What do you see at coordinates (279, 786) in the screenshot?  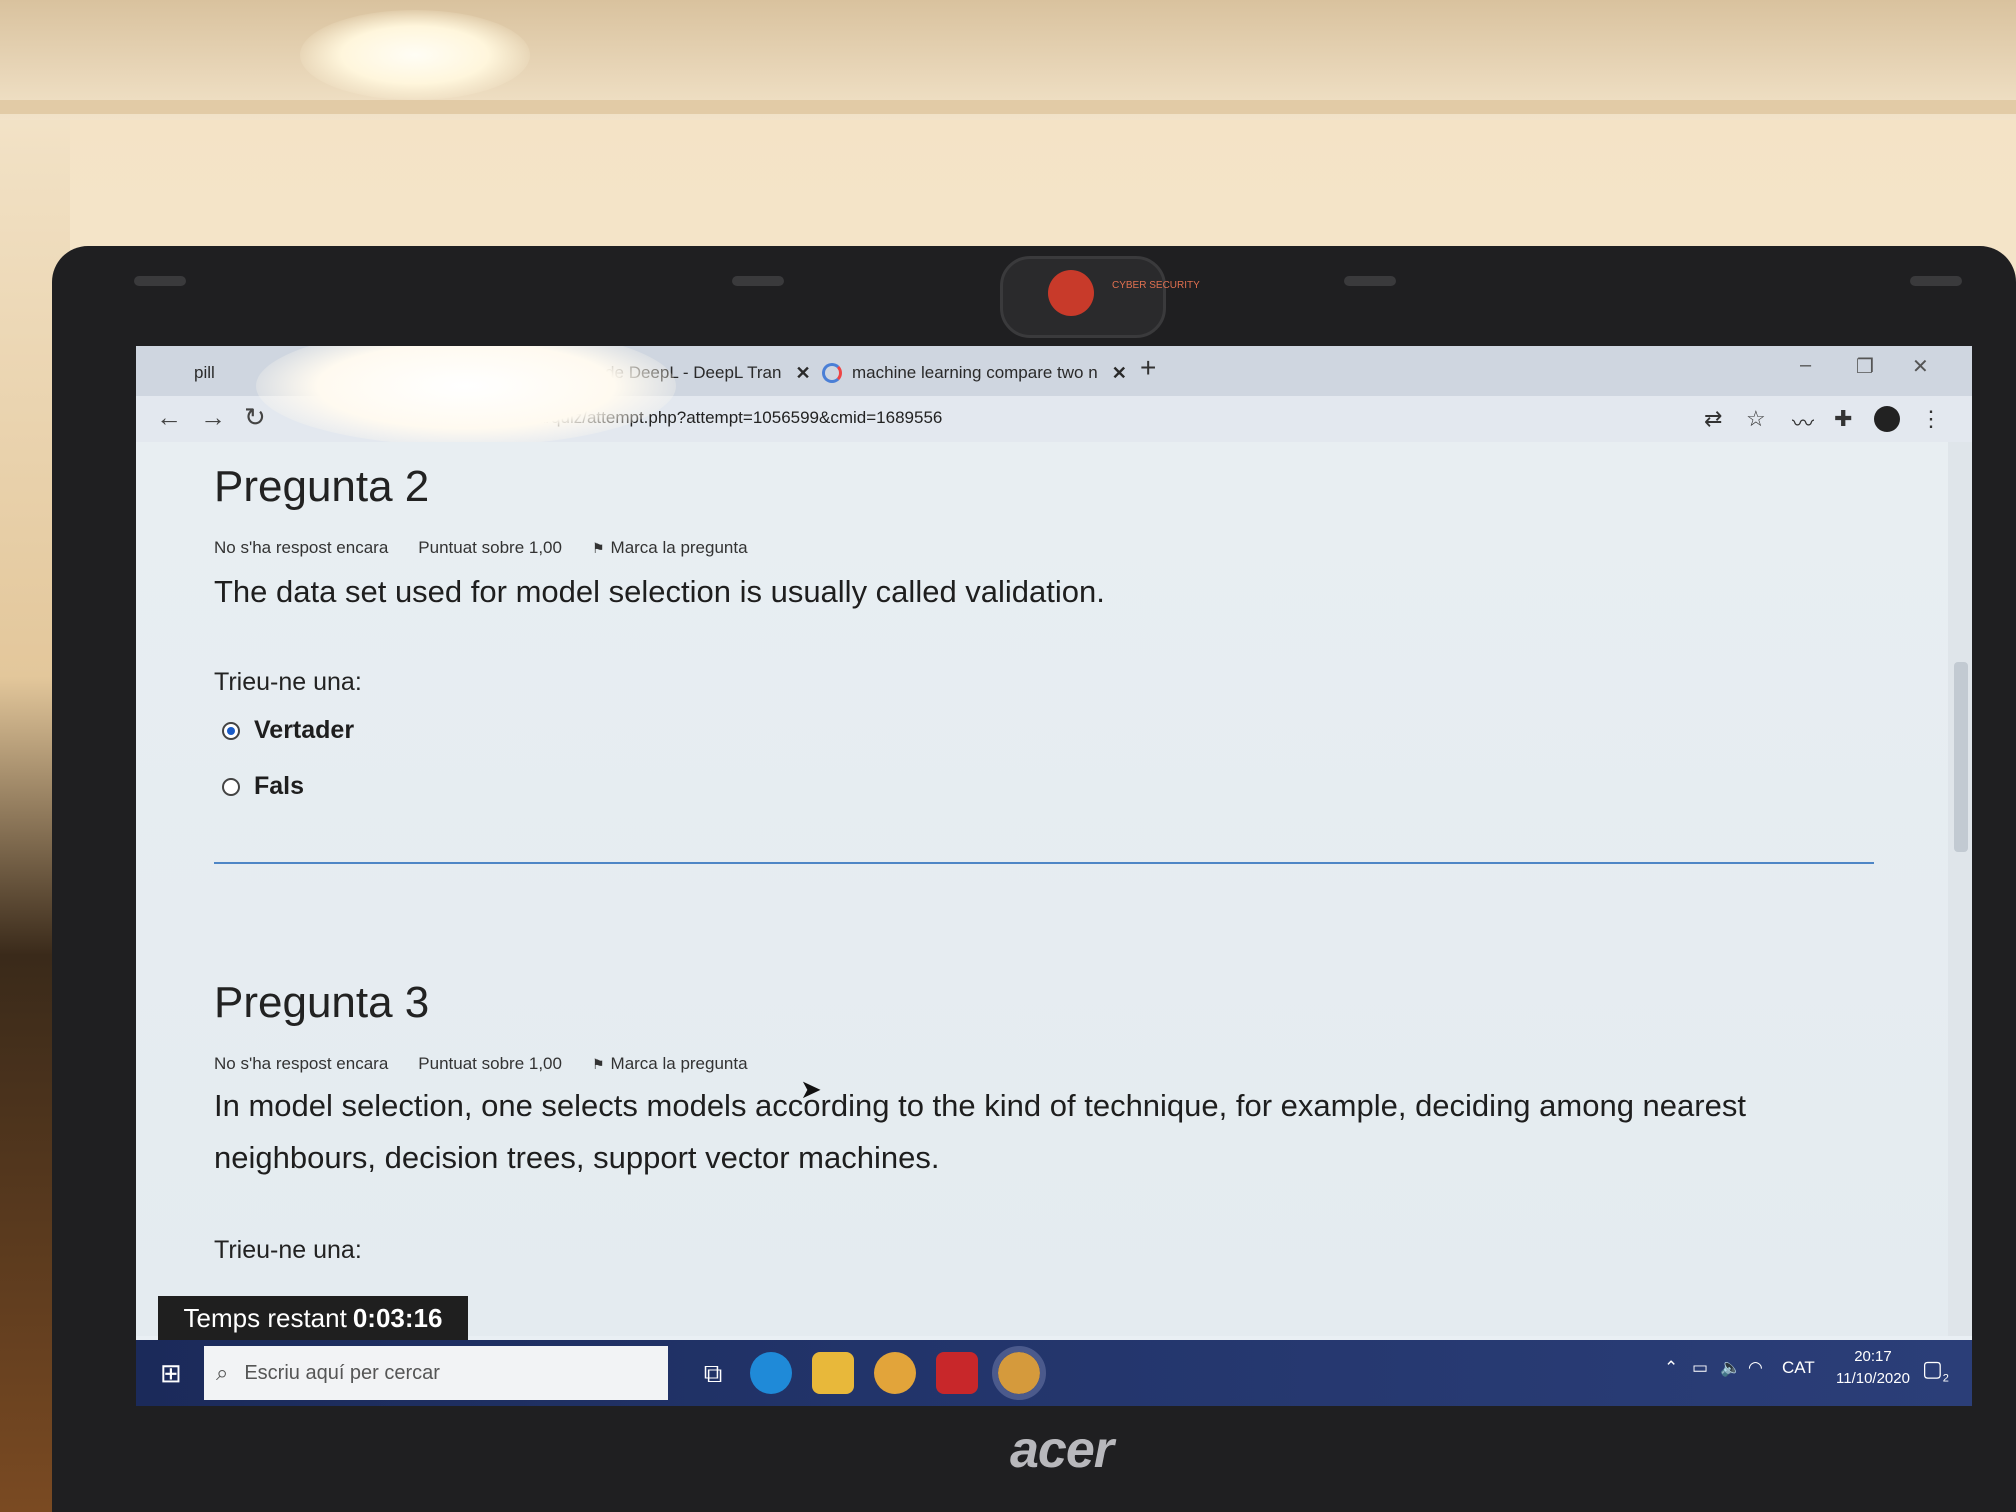 I see `option-label: Fals` at bounding box center [279, 786].